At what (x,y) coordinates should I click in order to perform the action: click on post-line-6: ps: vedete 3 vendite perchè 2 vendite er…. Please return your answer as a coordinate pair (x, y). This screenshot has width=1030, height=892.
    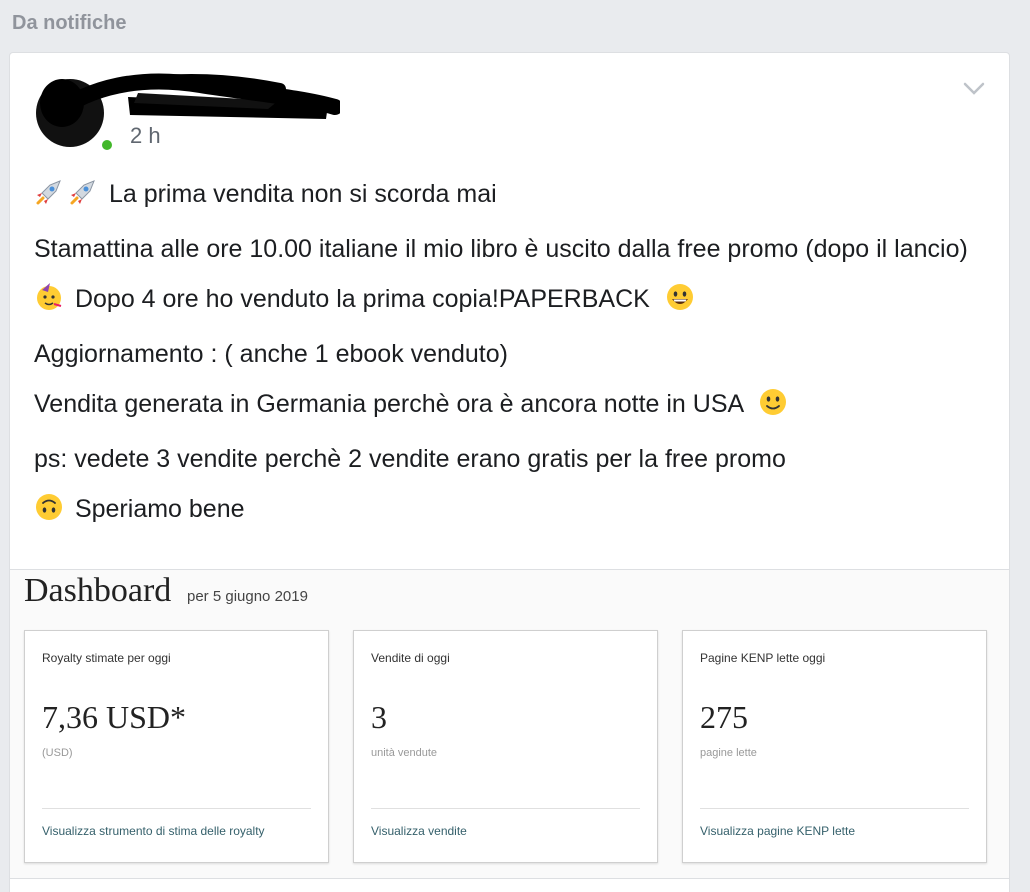
    Looking at the image, I should click on (410, 459).